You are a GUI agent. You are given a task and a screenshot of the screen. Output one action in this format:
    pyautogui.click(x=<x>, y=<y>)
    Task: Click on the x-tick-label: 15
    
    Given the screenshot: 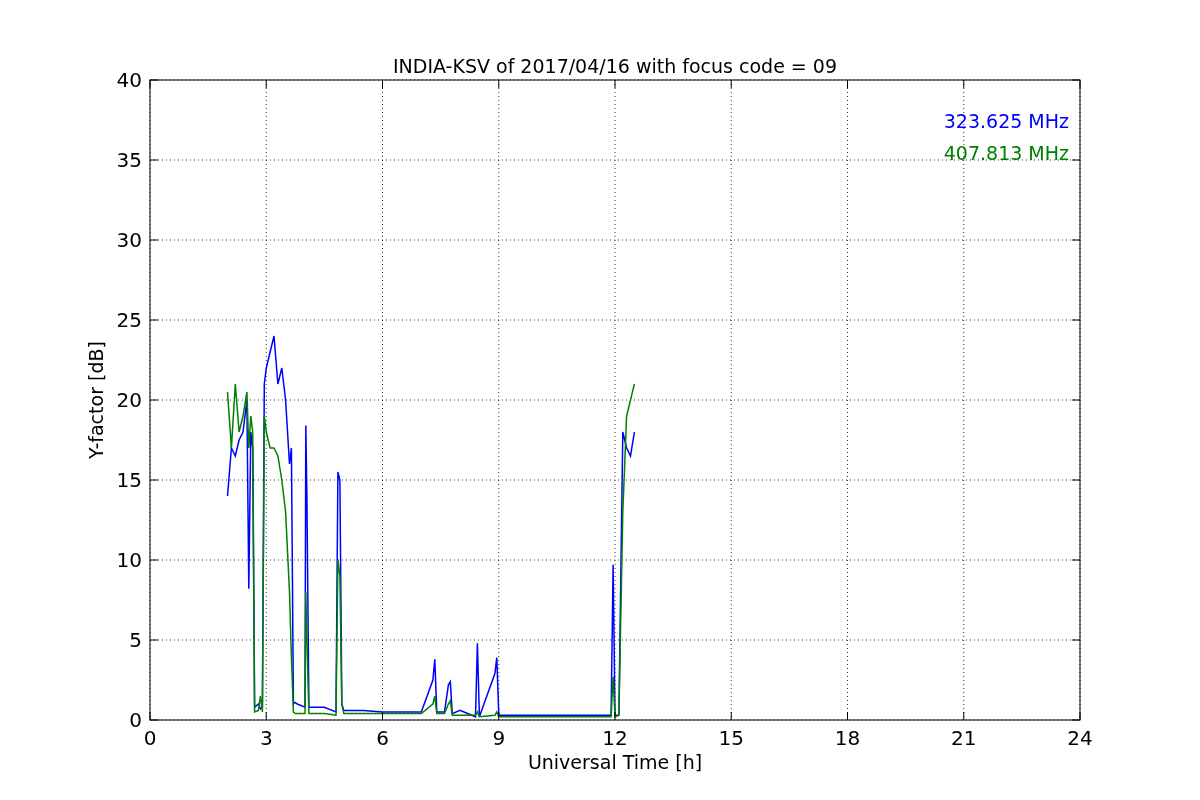 What is the action you would take?
    pyautogui.click(x=731, y=738)
    